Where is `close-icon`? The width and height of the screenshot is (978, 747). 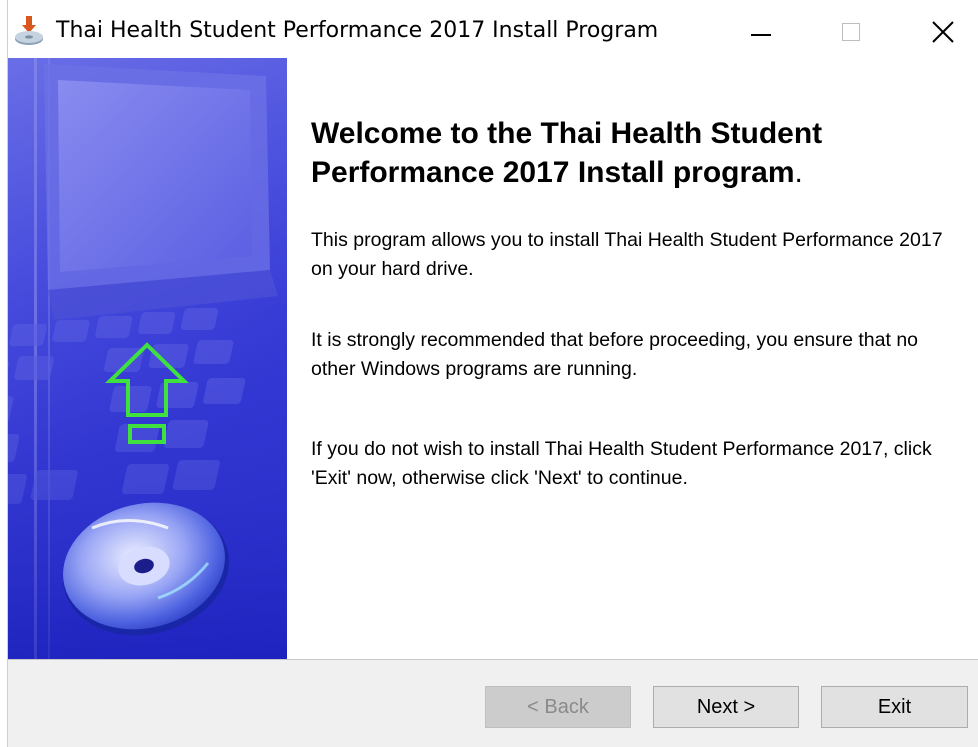
close-icon is located at coordinates (943, 32).